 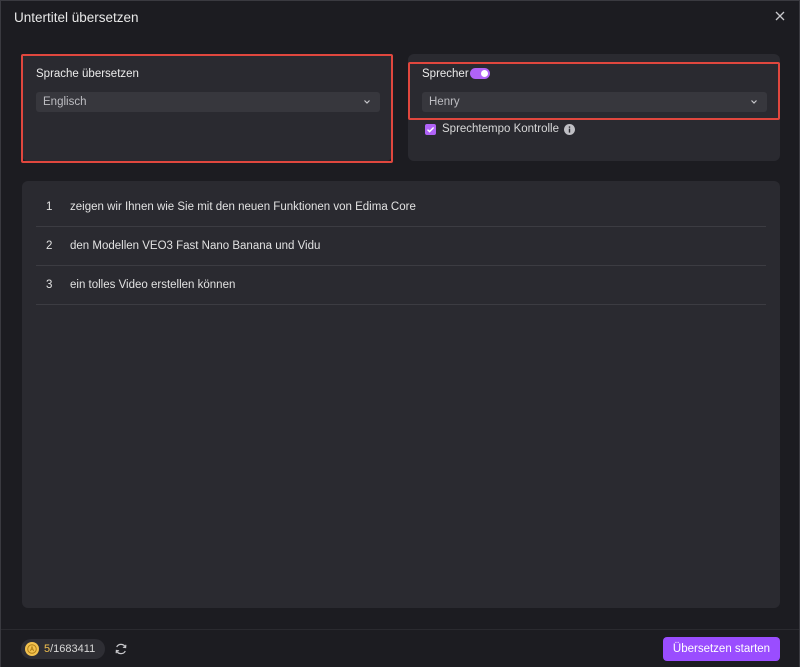 I want to click on subtitle-text: ein tolles Video erstellen können, so click(x=153, y=285).